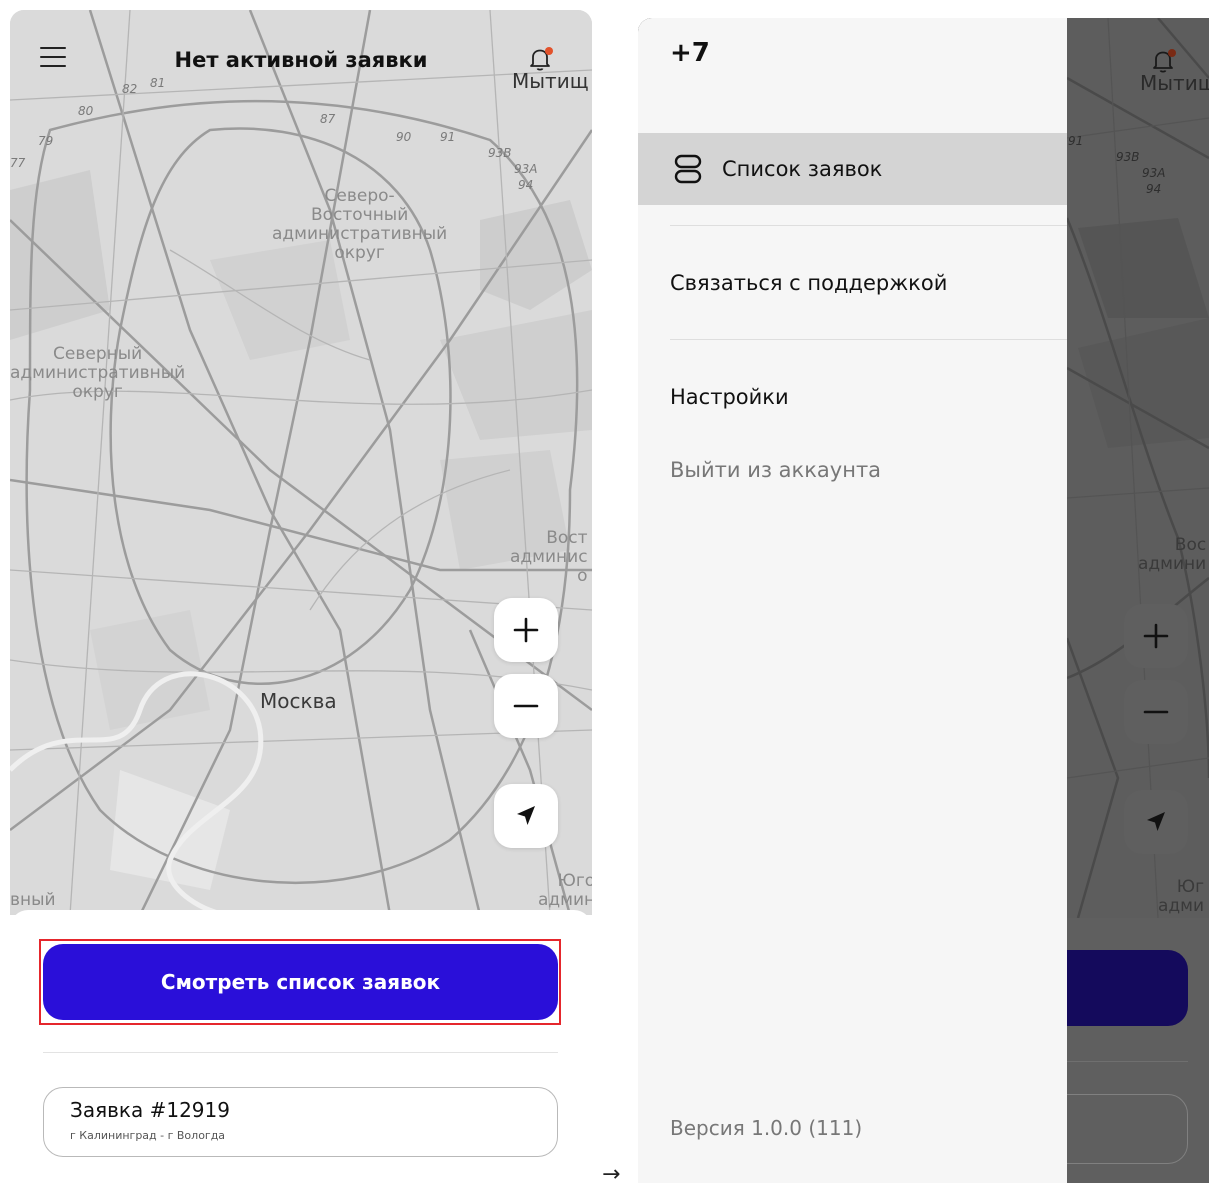 The image size is (1209, 1183). Describe the element at coordinates (775, 470) in the screenshot. I see `drawer-item-logout: Выйти из аккаунта` at that location.